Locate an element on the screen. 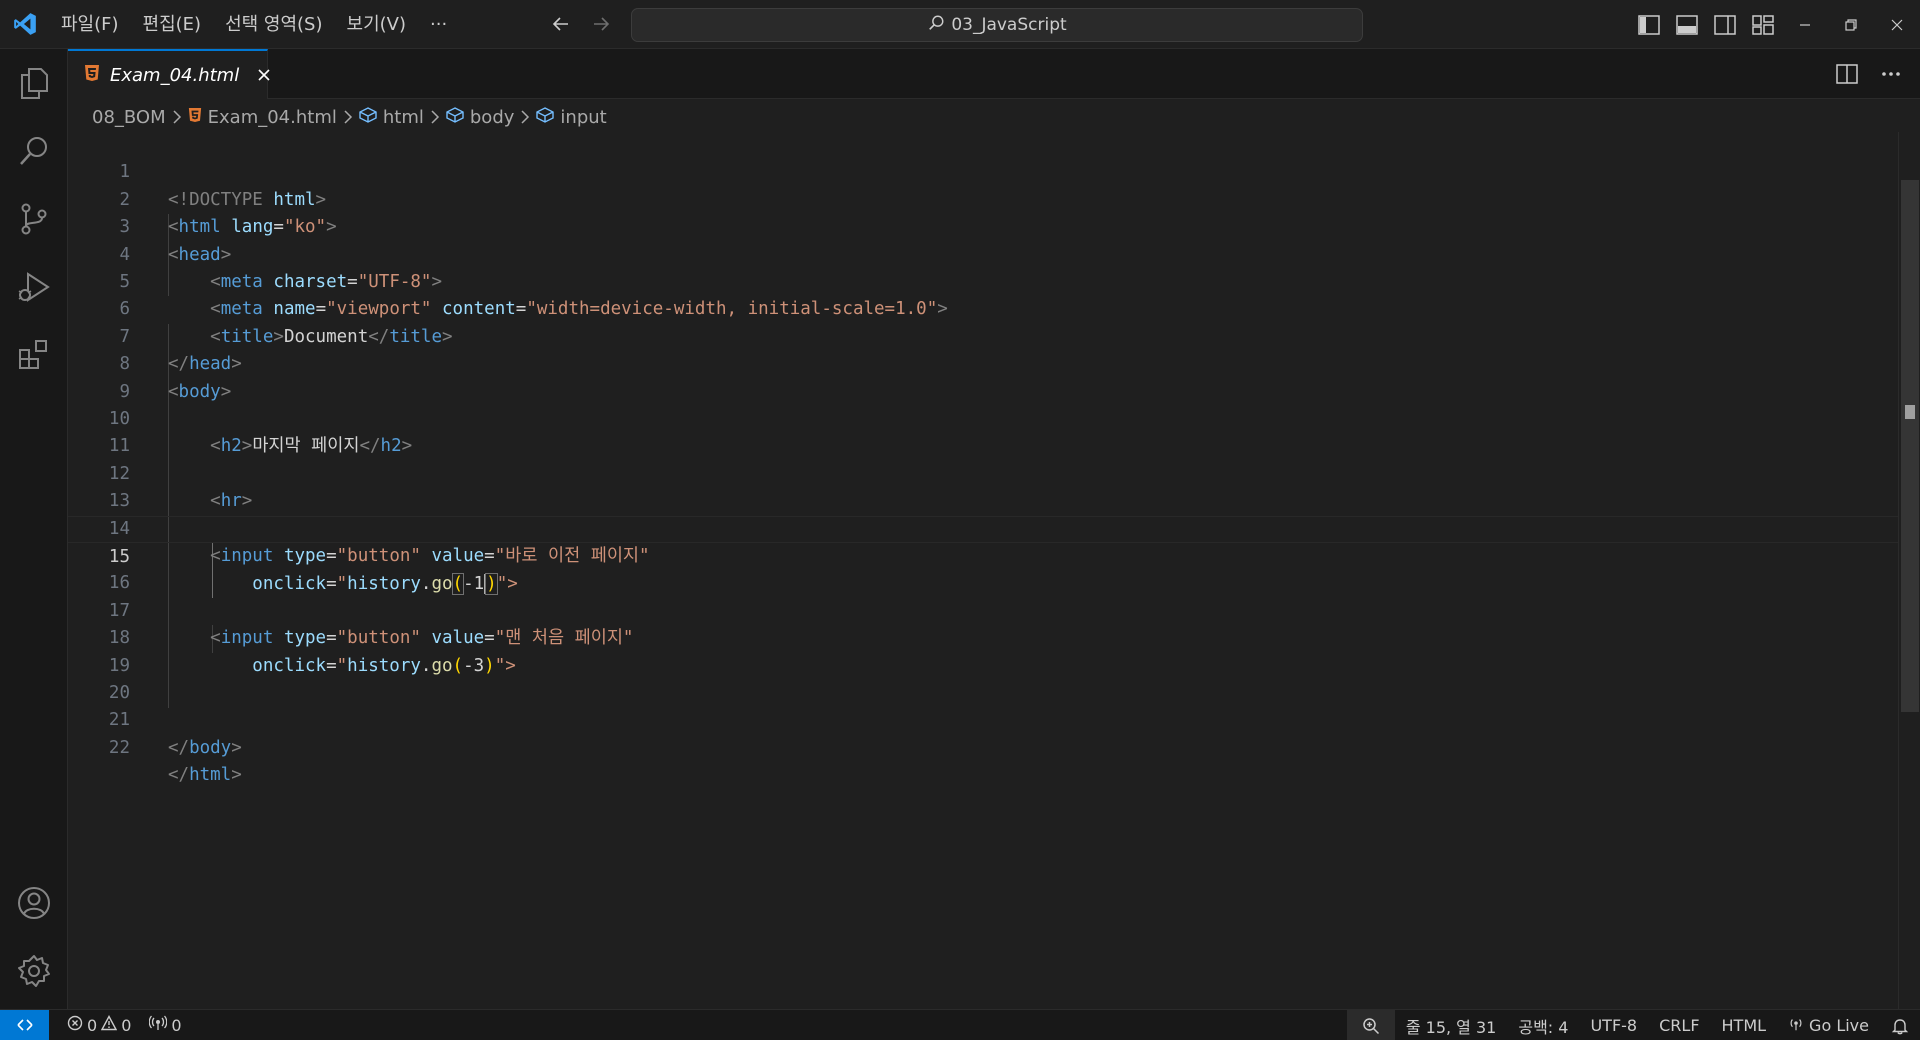 The height and width of the screenshot is (1040, 1920). forward-arrow-icon is located at coordinates (601, 24).